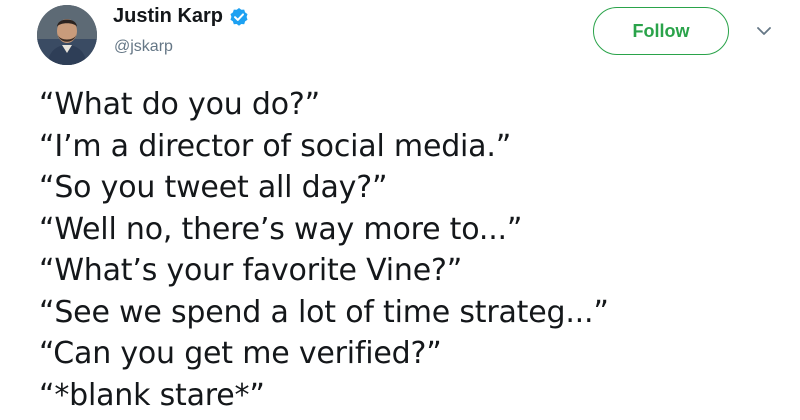  I want to click on tweet-line: “See we spend a lot of time strateg...”, so click(324, 312).